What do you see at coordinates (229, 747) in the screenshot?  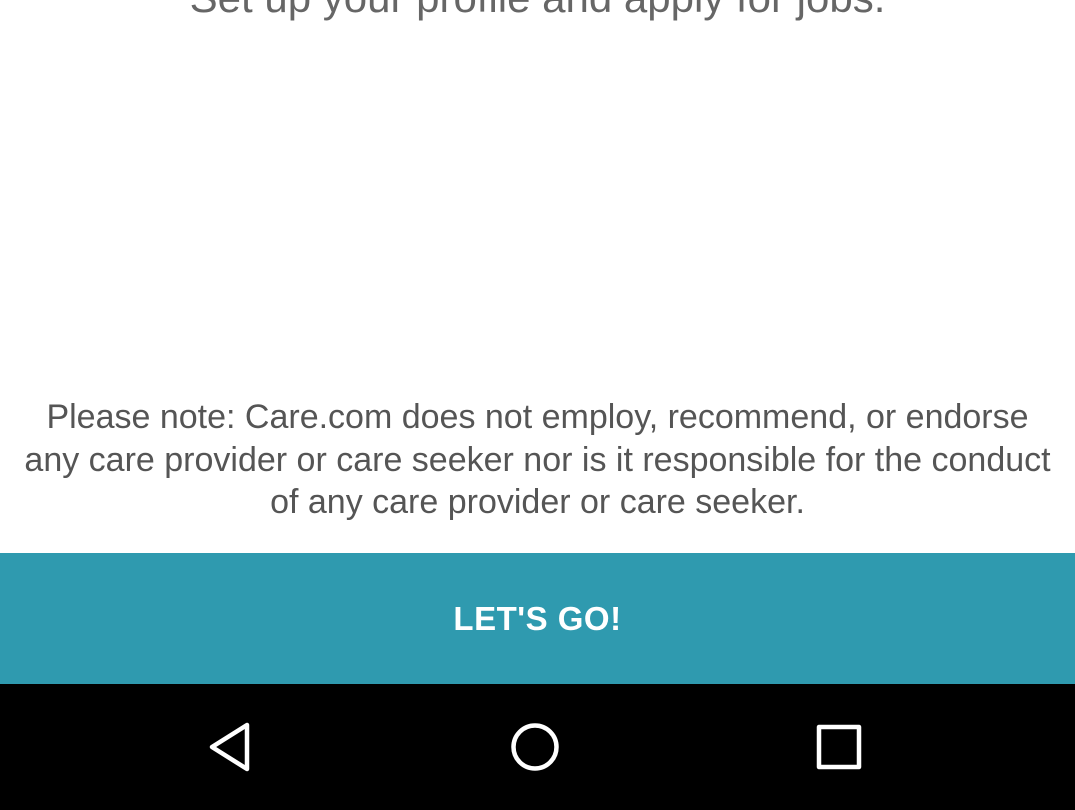 I see `back-icon` at bounding box center [229, 747].